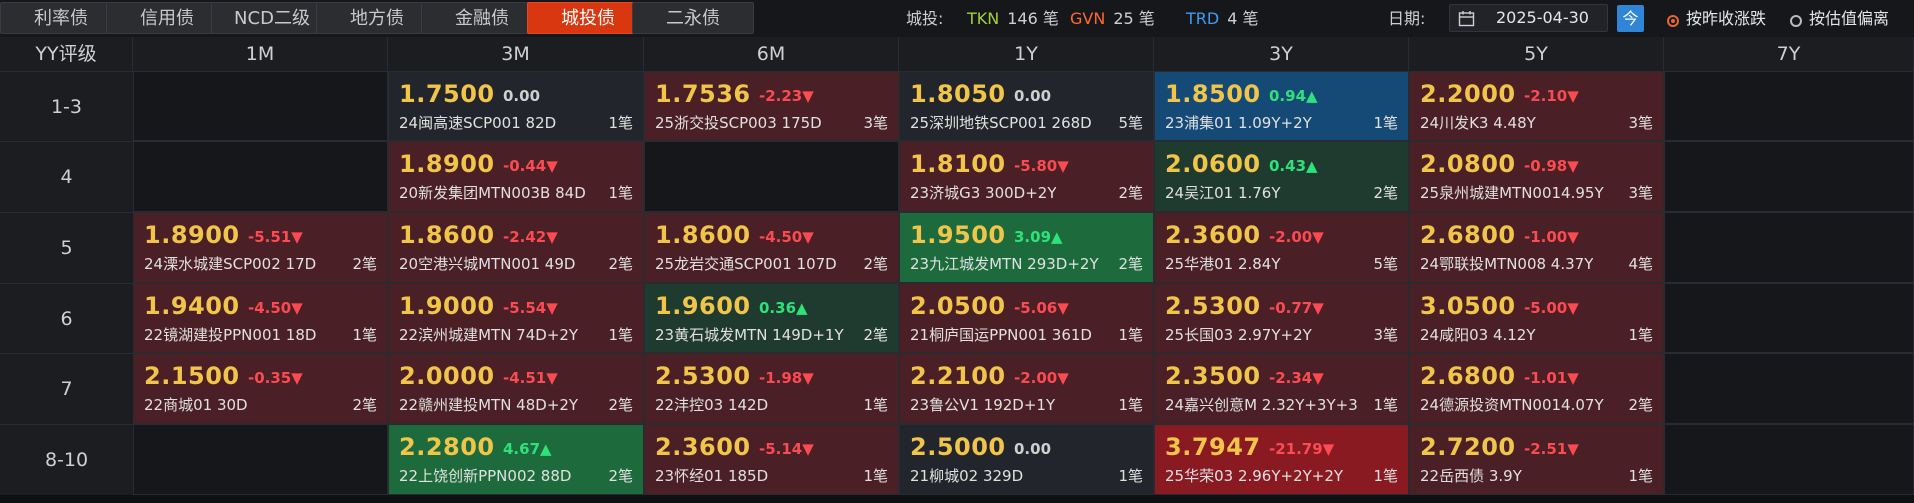 The width and height of the screenshot is (1914, 503). What do you see at coordinates (924, 18) in the screenshot?
I see `summary-prefix: 城投:` at bounding box center [924, 18].